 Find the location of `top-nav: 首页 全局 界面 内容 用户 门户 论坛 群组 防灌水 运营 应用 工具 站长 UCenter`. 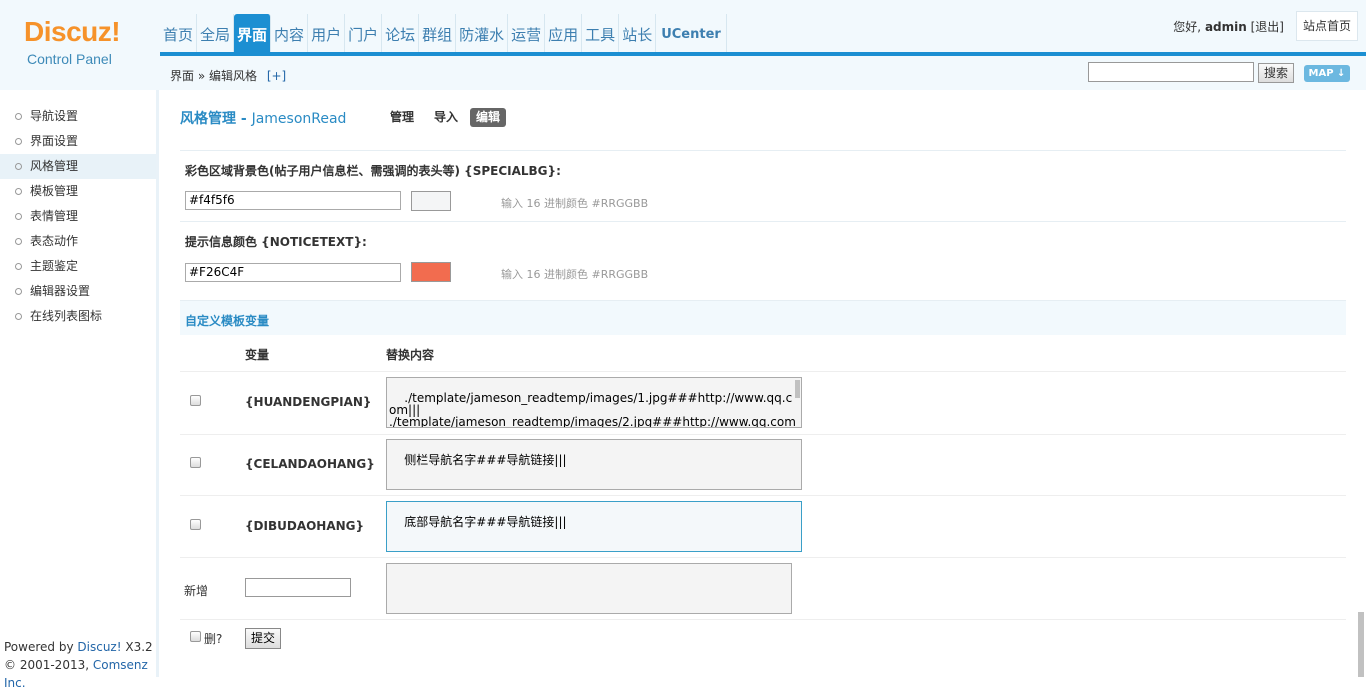

top-nav: 首页 全局 界面 内容 用户 门户 论坛 群组 防灌水 运营 应用 工具 站长 UCenter is located at coordinates (443, 33).